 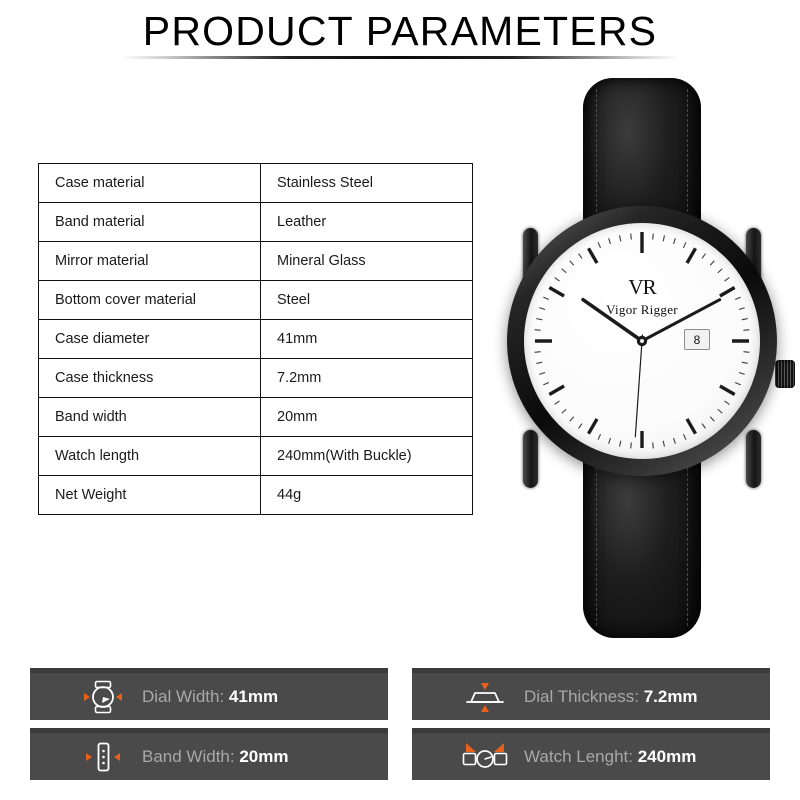 What do you see at coordinates (149, 495) in the screenshot?
I see `spec-key: Net Weight` at bounding box center [149, 495].